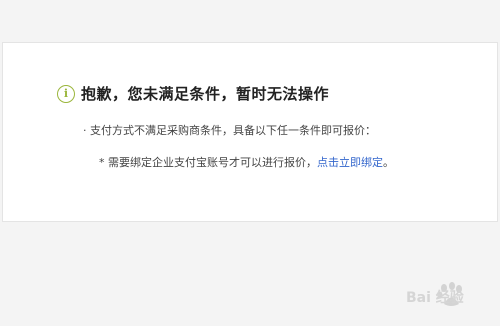 This screenshot has height=326, width=500. What do you see at coordinates (205, 94) in the screenshot?
I see `notice-title: 抱歉，您未满足条件，暂时无法操作` at bounding box center [205, 94].